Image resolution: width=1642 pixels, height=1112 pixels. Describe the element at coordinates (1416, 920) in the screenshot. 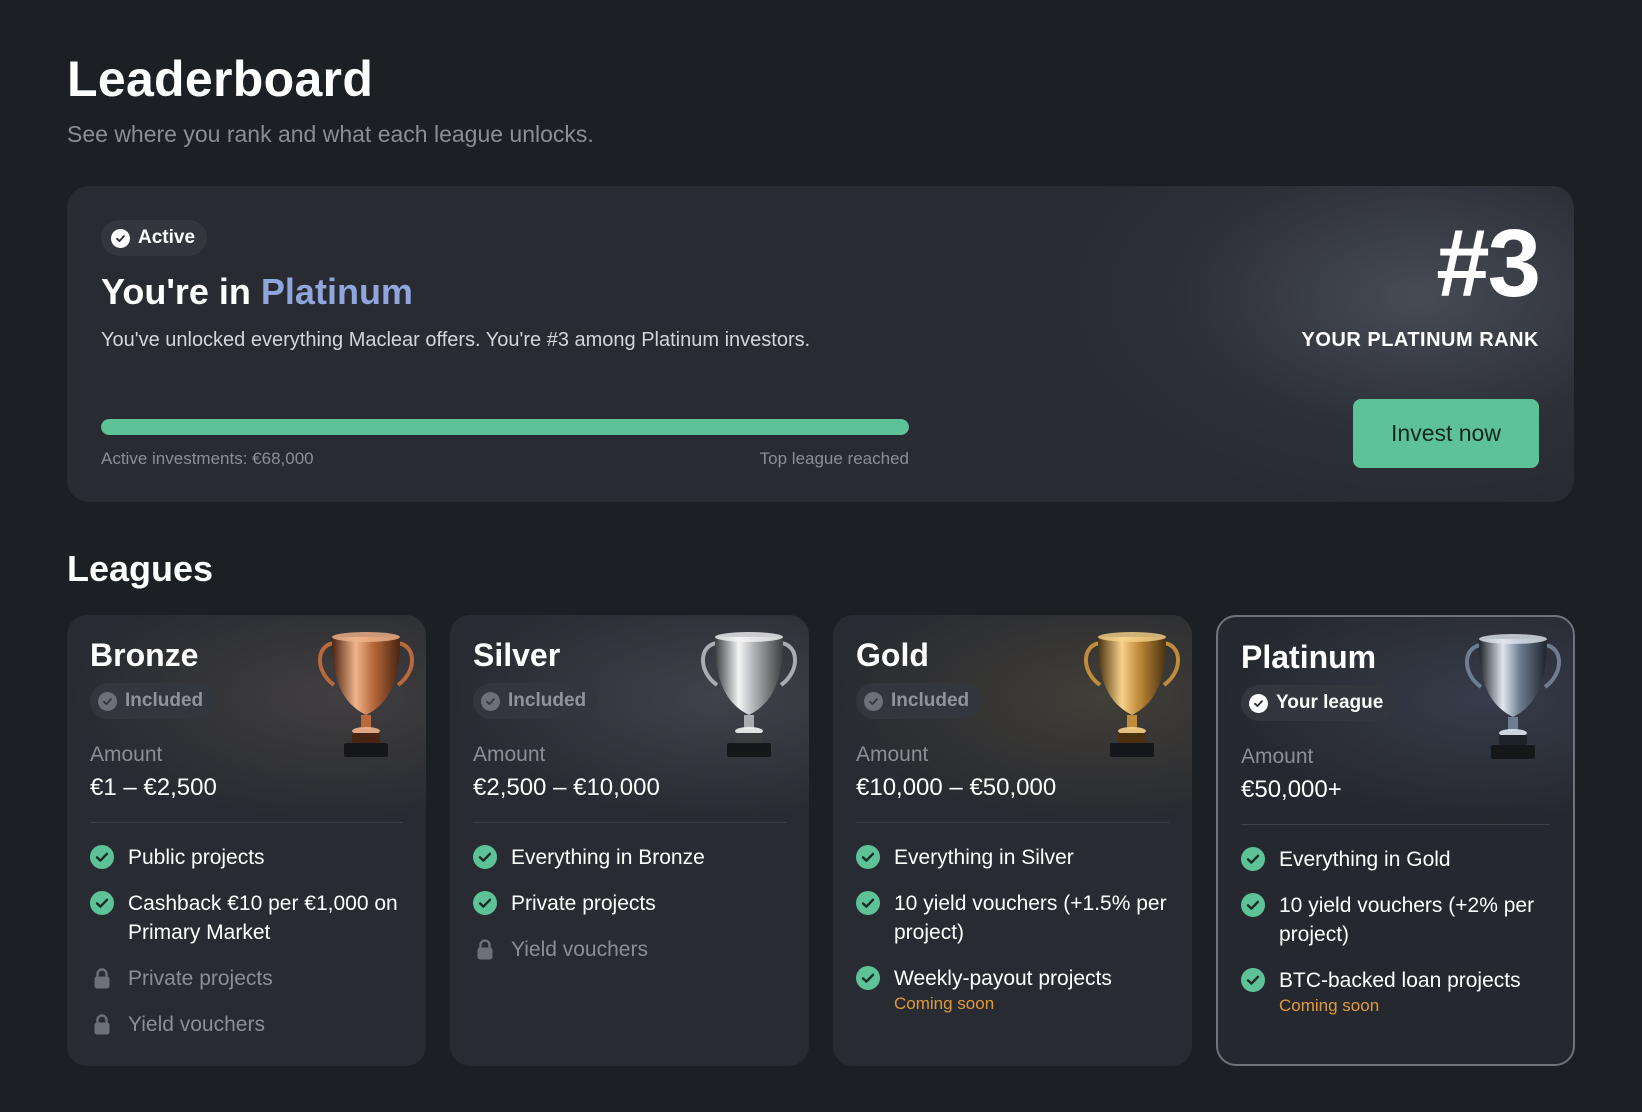

I see `feature-text: 10 yield vouchers (+2% per project)` at that location.